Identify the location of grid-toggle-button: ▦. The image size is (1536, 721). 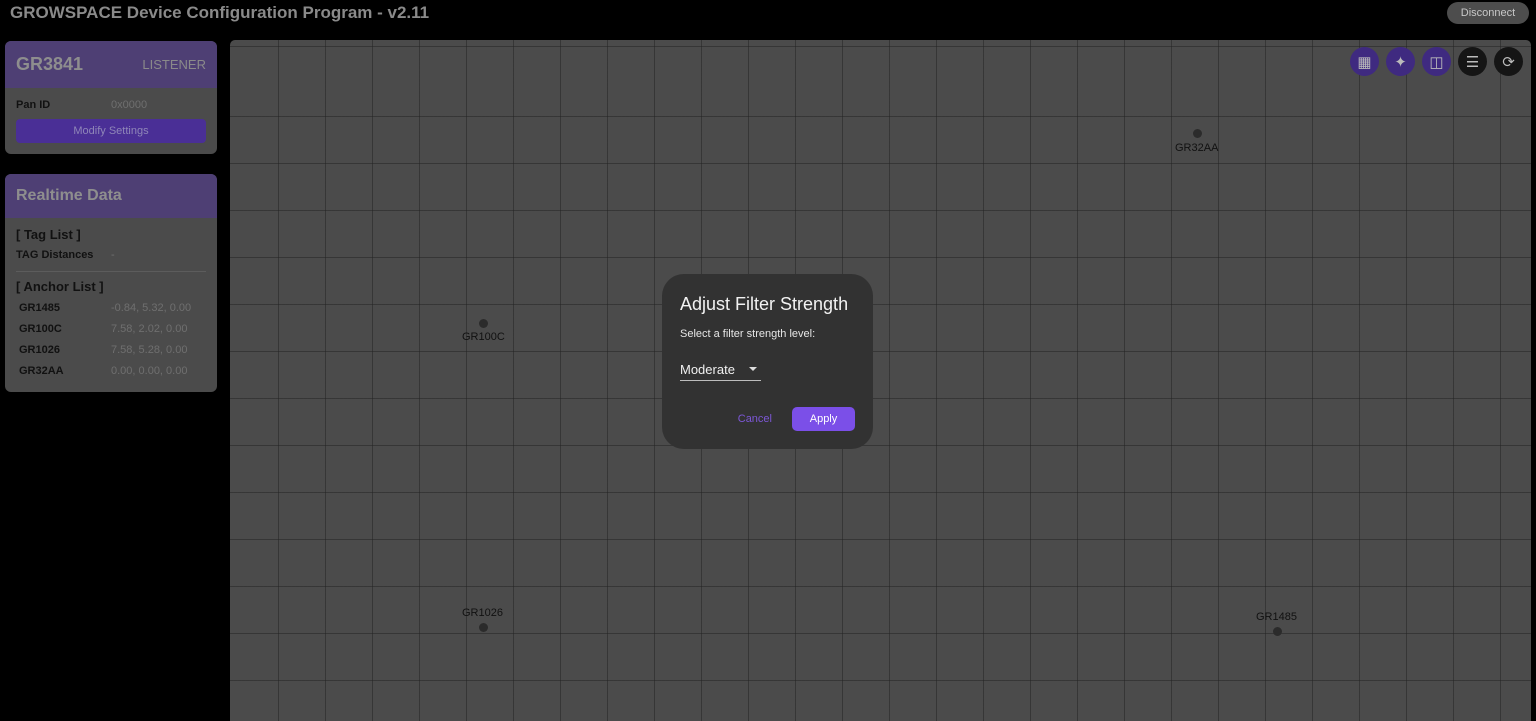
(1364, 61).